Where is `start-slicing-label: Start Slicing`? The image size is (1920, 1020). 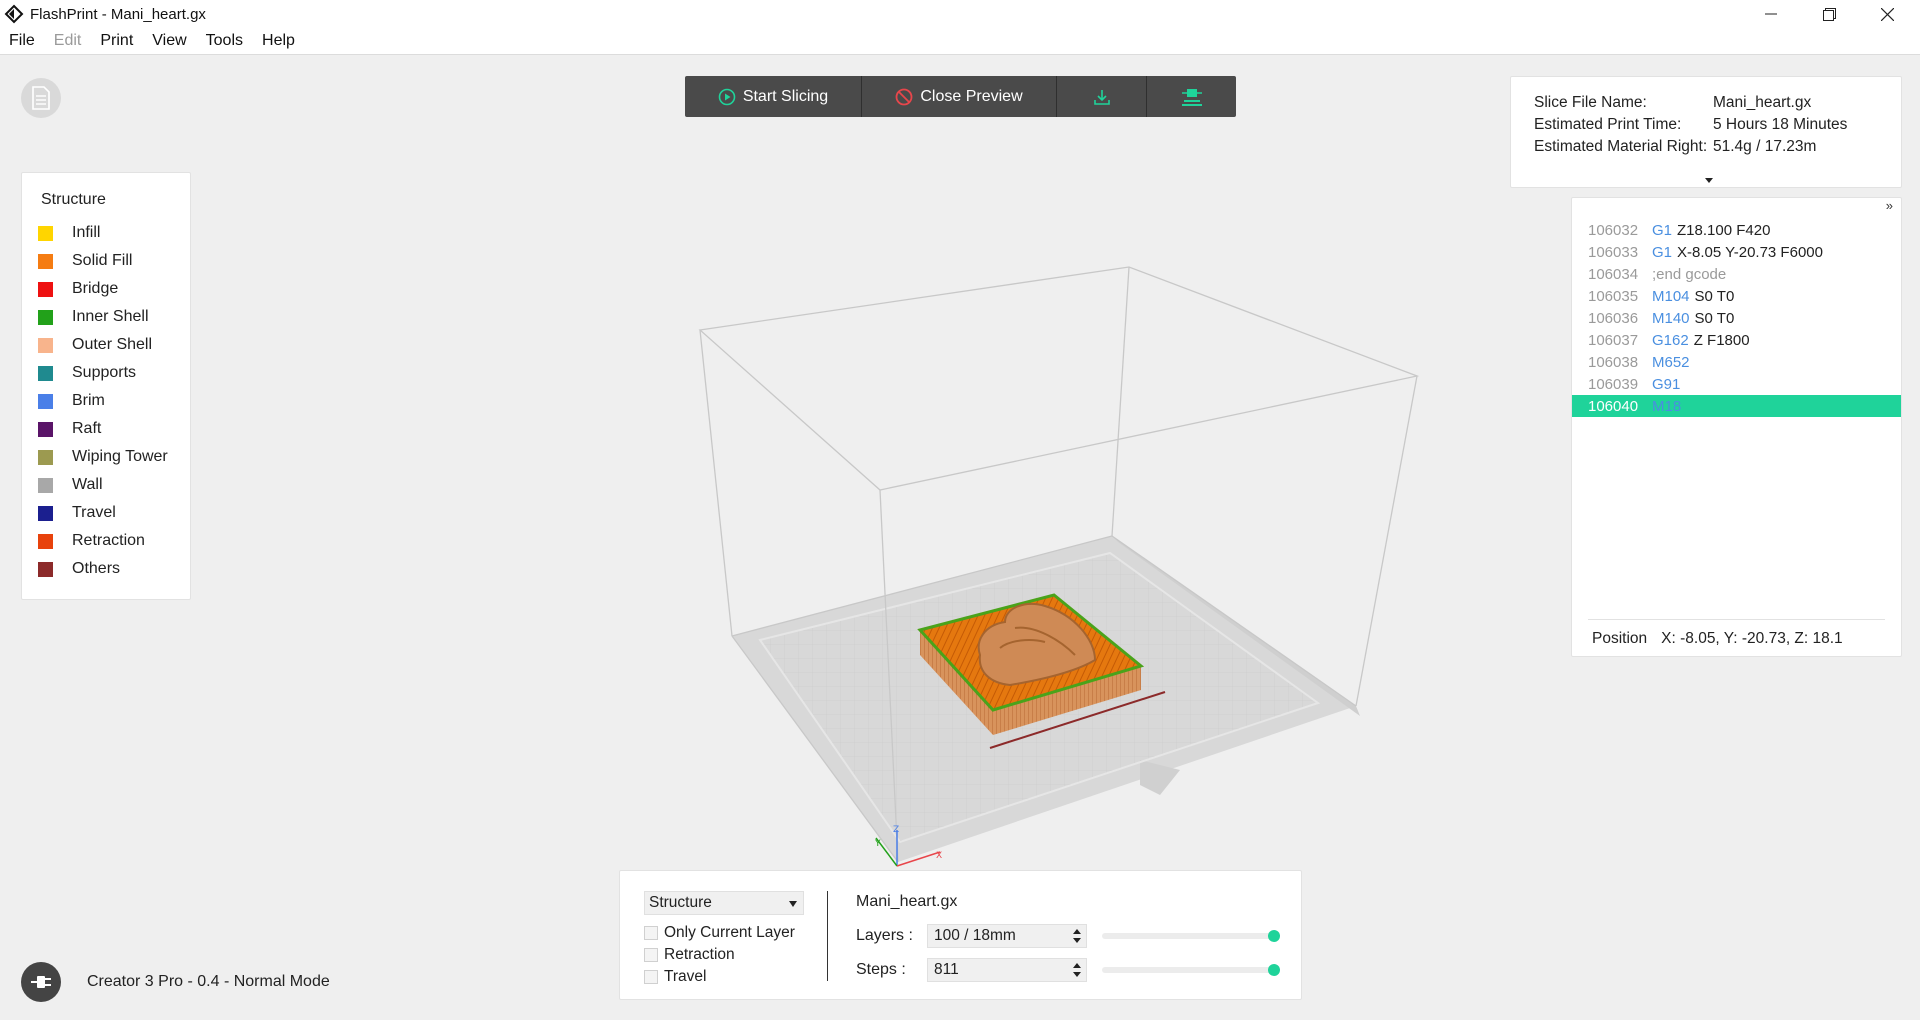 start-slicing-label: Start Slicing is located at coordinates (785, 96).